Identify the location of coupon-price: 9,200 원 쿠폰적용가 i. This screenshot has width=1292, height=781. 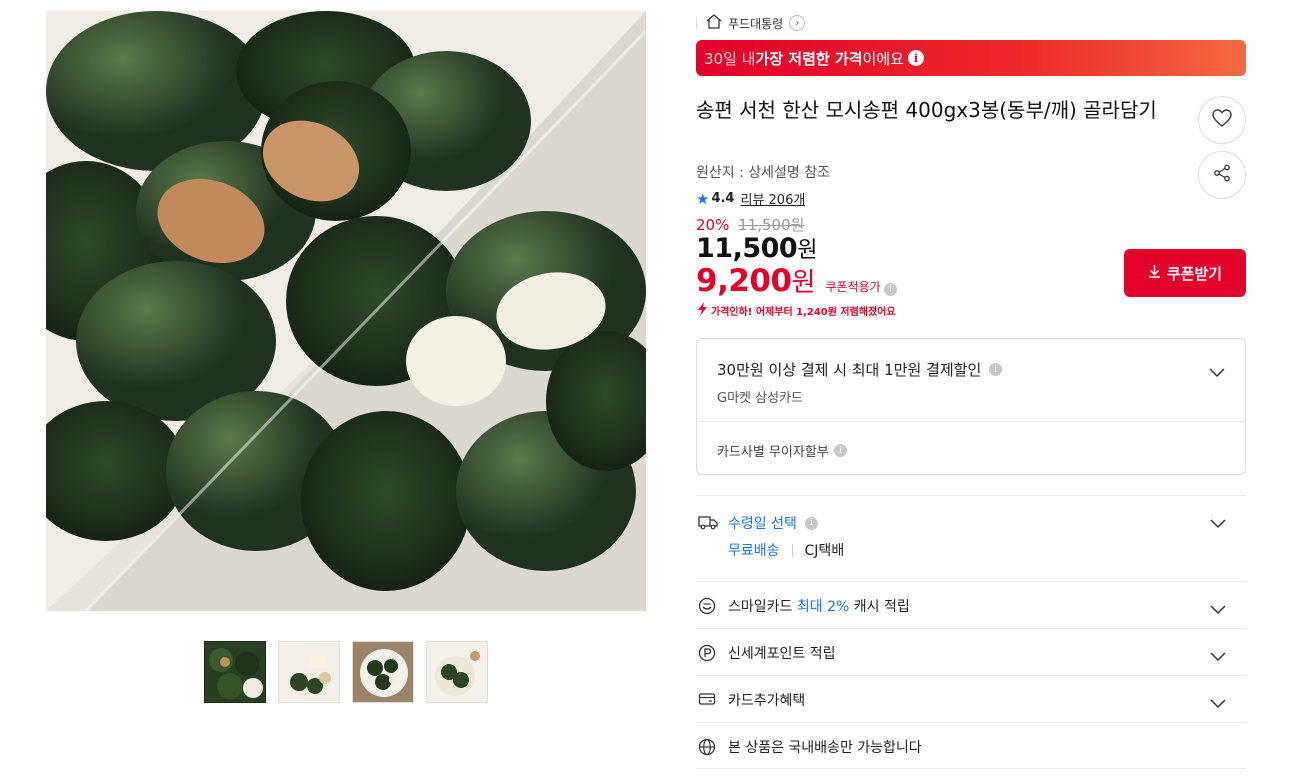
(796, 280).